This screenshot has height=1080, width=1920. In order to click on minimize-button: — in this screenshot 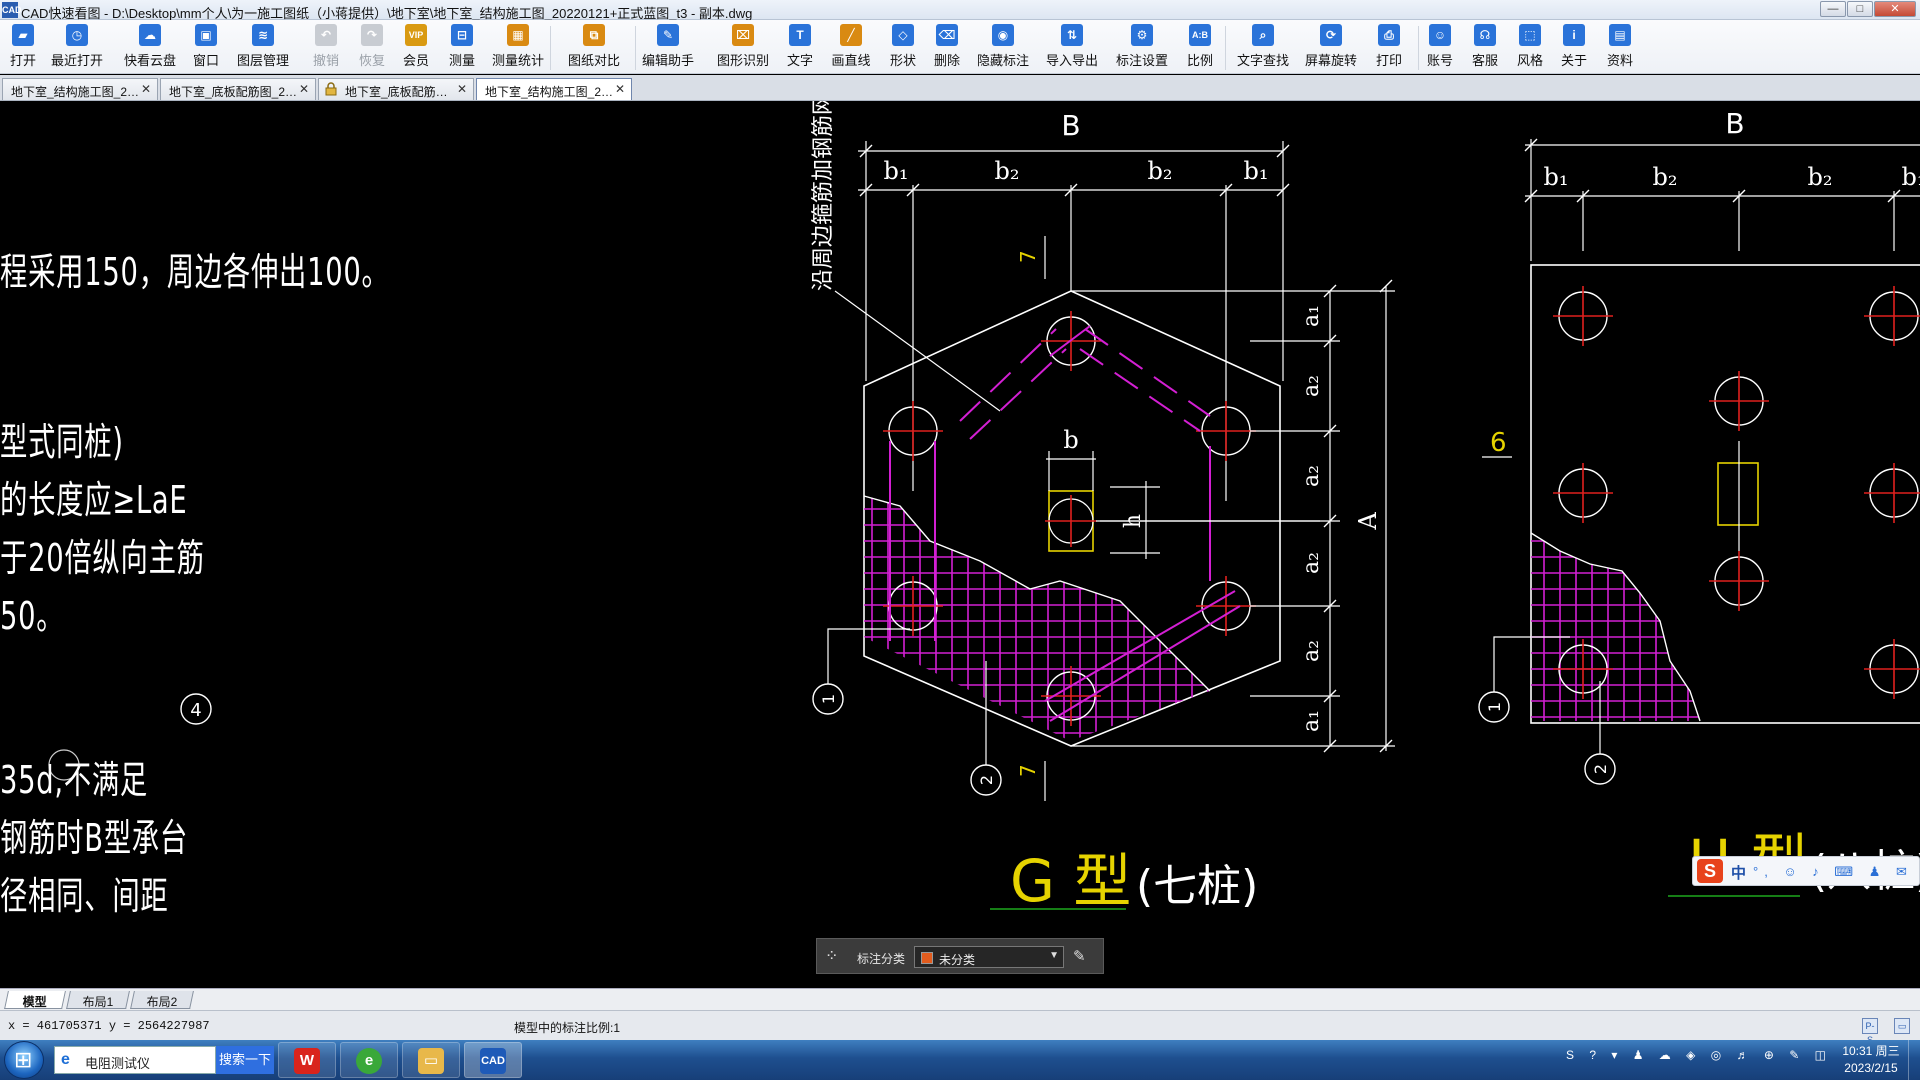, I will do `click(1833, 9)`.